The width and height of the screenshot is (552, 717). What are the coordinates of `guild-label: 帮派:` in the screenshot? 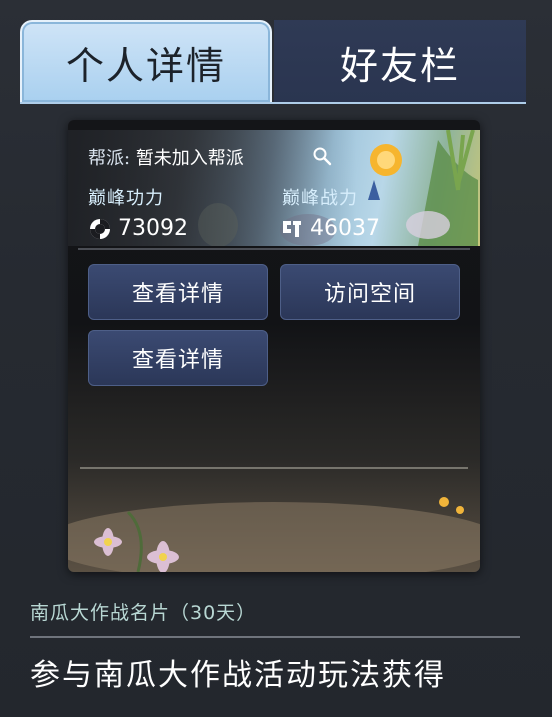 It's located at (109, 158).